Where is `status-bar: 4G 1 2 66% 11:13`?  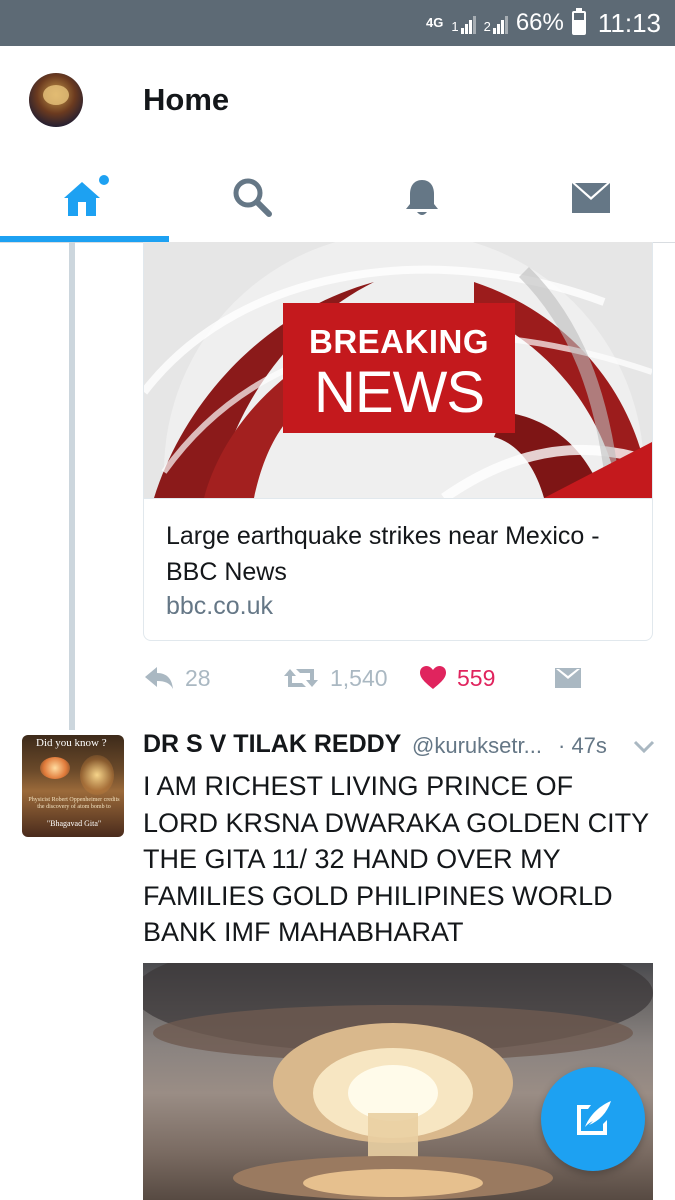 status-bar: 4G 1 2 66% 11:13 is located at coordinates (337, 23).